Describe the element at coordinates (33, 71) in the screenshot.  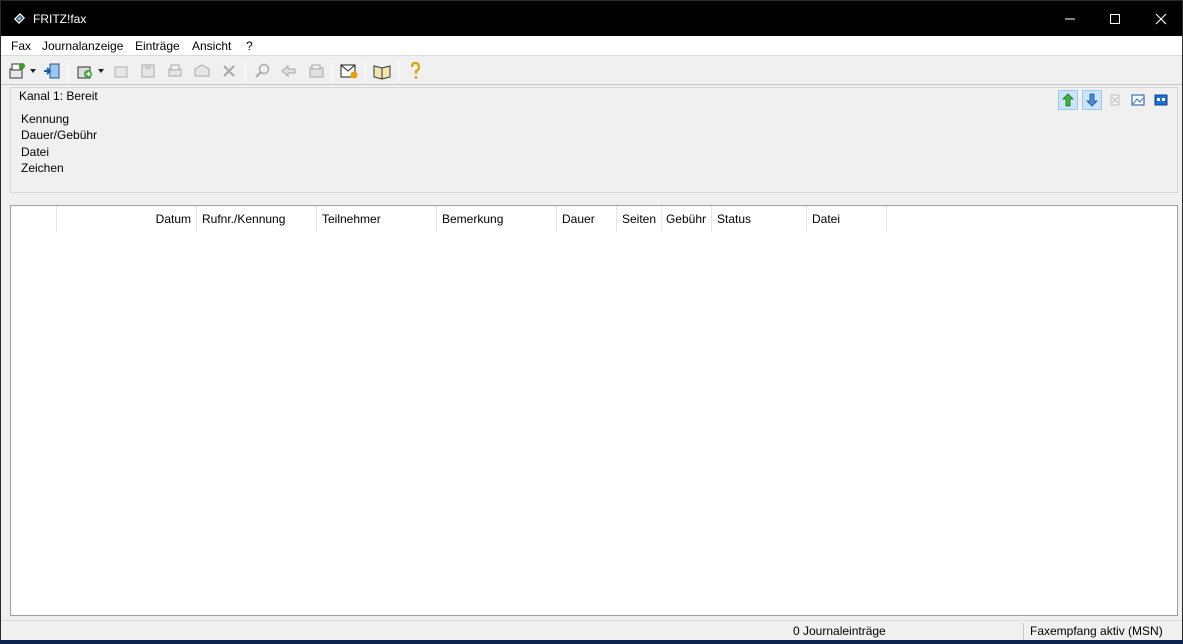
I see `new-fax-dropdown-icon` at that location.